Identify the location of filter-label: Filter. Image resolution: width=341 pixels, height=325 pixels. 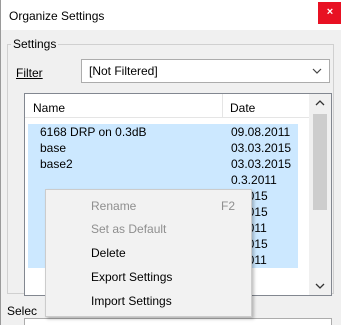
(29, 73).